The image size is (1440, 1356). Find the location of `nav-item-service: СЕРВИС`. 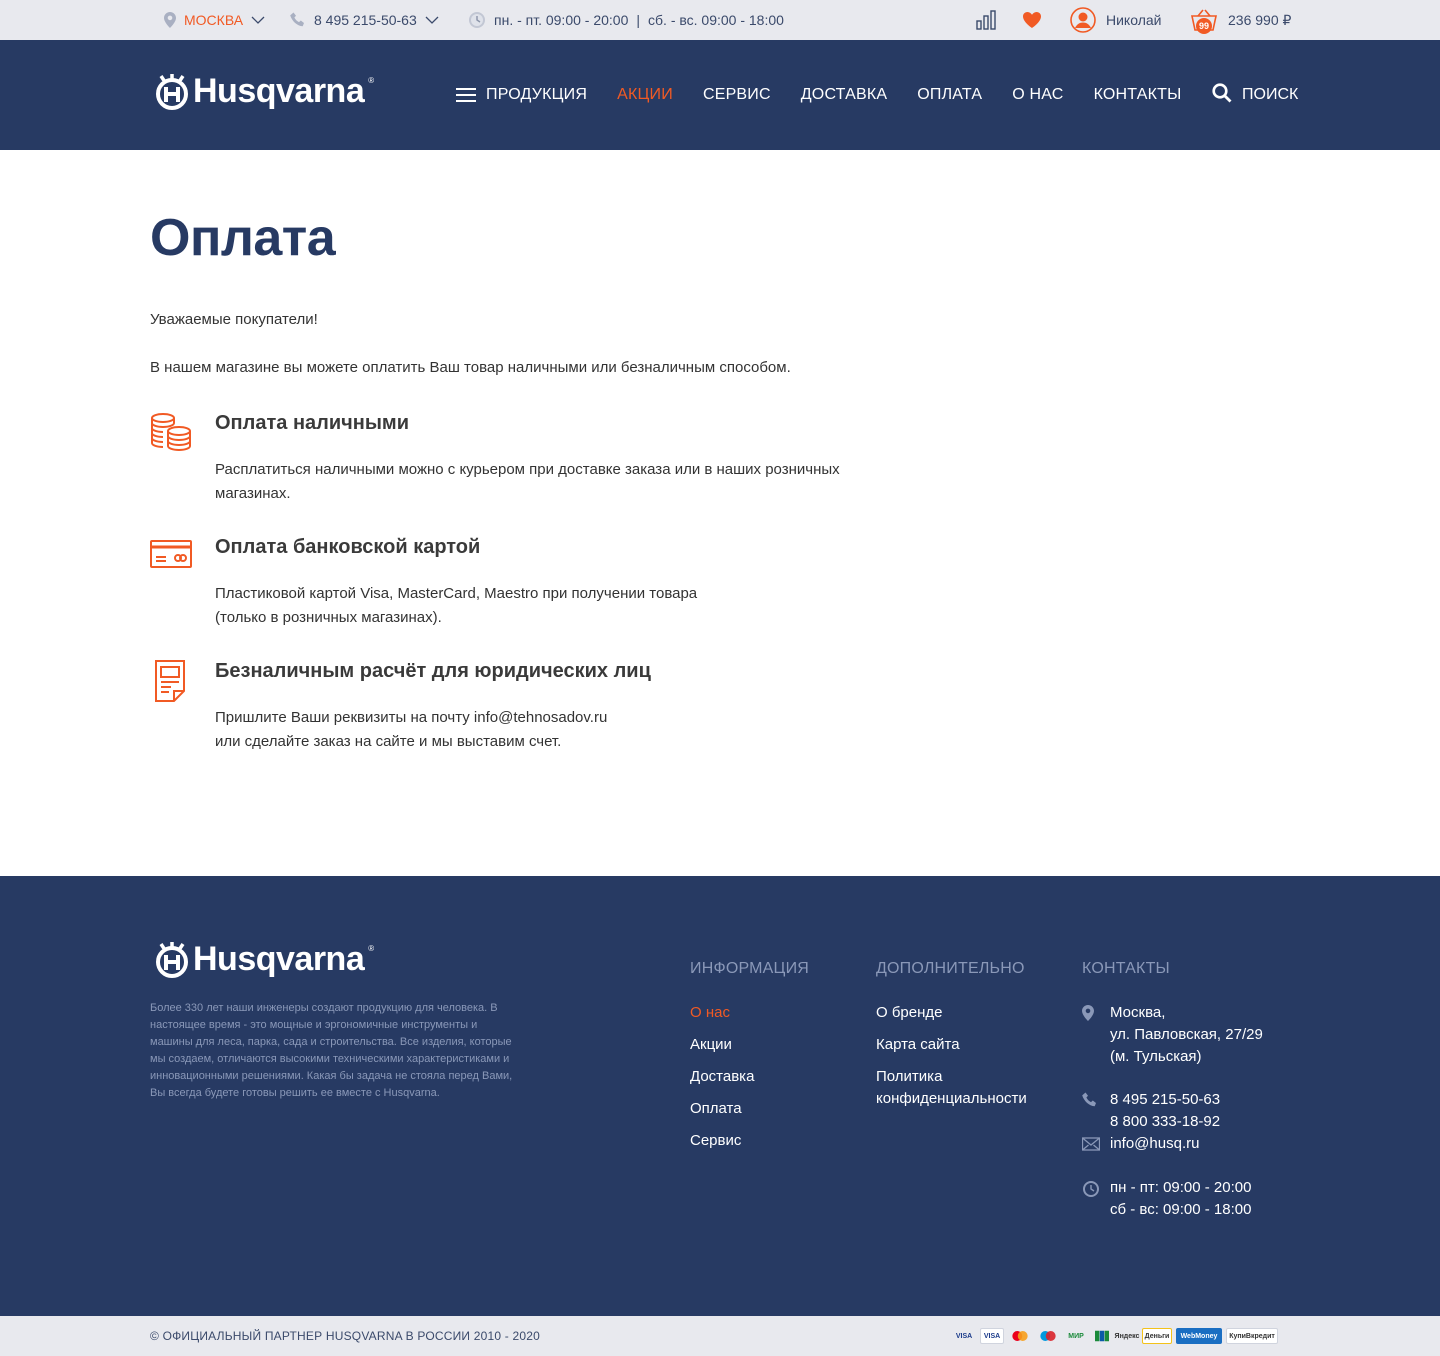

nav-item-service: СЕРВИС is located at coordinates (737, 95).